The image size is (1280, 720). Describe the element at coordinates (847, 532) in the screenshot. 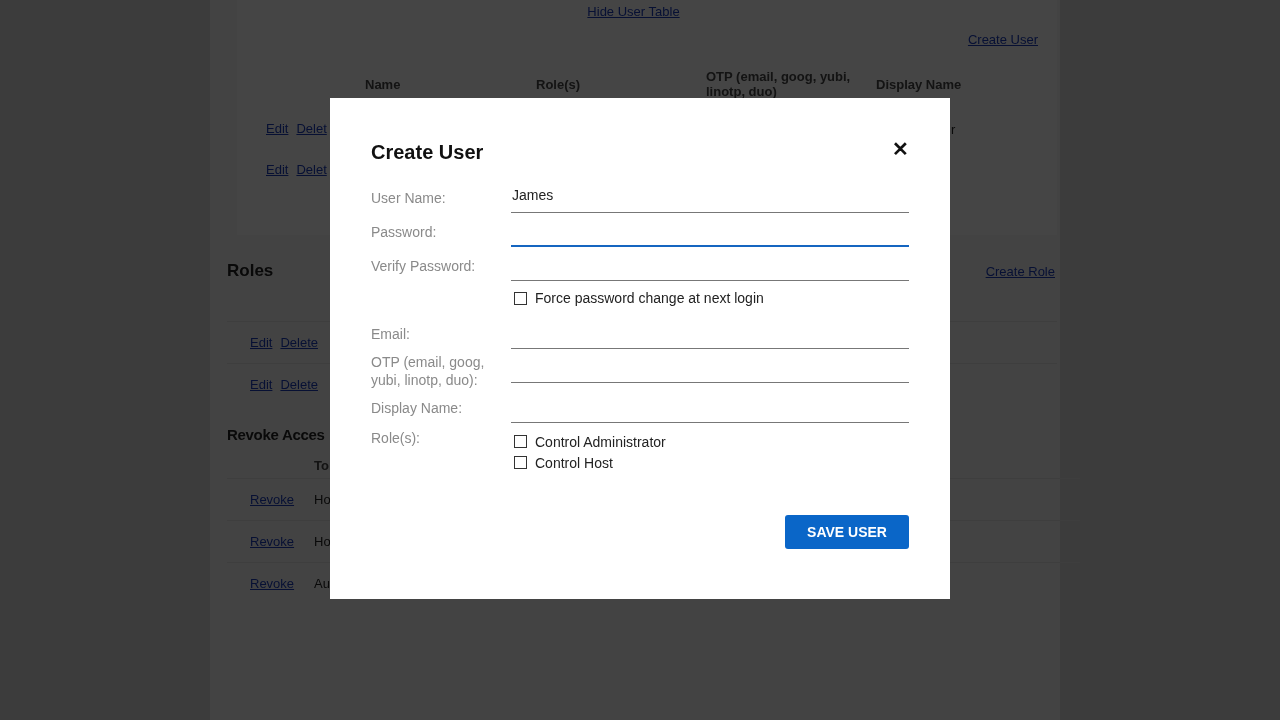

I see `save-user-button: SAVE USER` at that location.